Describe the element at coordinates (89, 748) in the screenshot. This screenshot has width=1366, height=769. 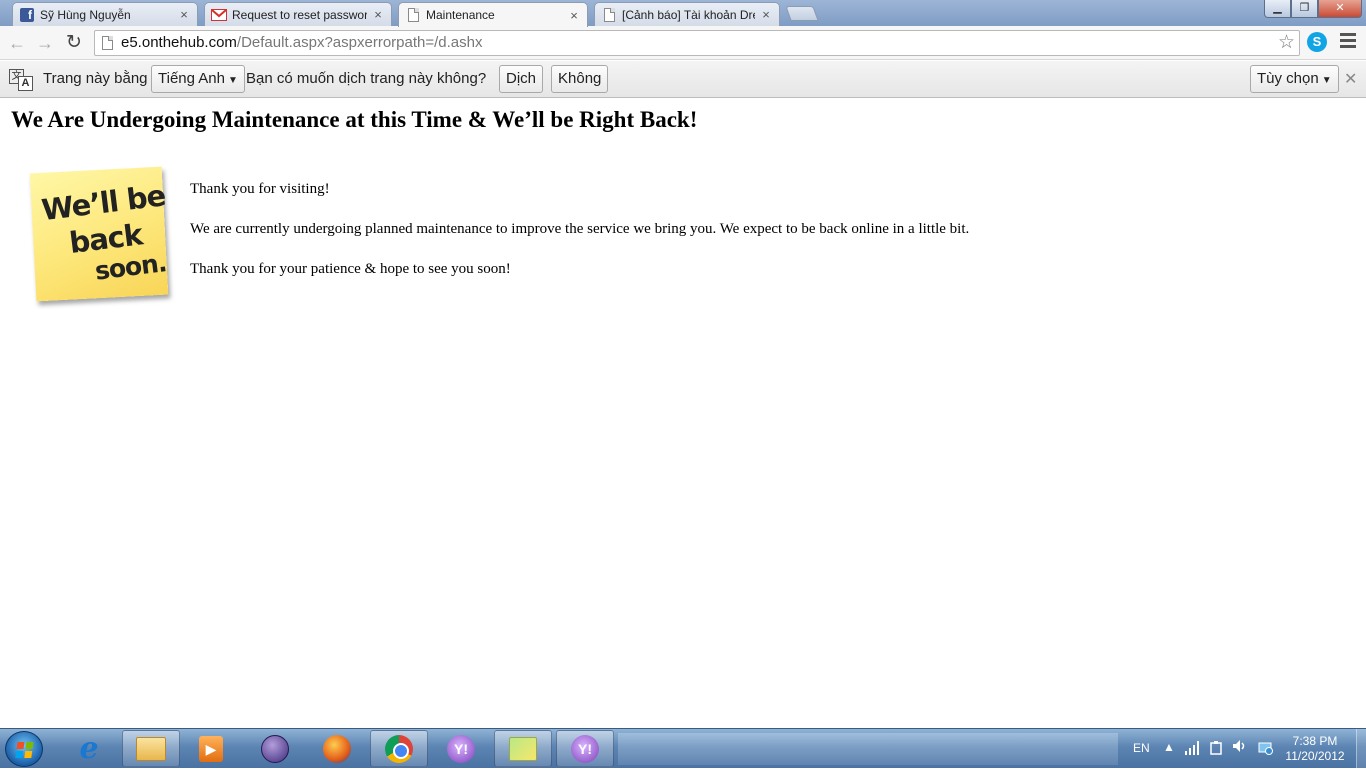
I see `internet-explorer-icon: e` at that location.